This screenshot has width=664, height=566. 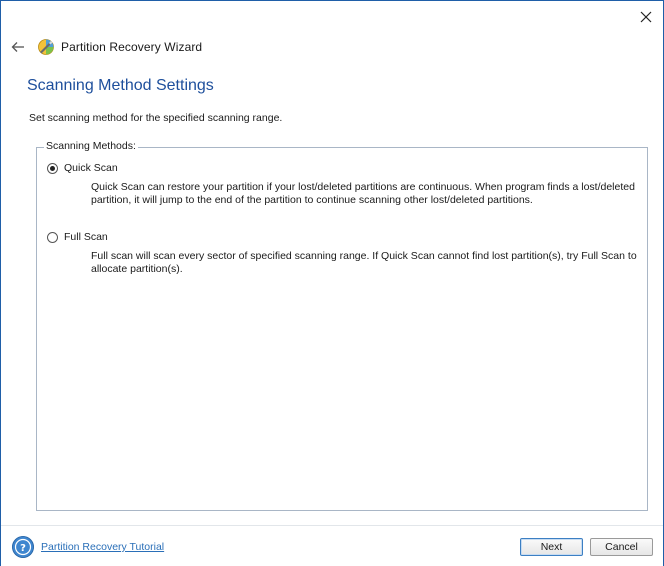 I want to click on partition-wizard-icon, so click(x=46, y=47).